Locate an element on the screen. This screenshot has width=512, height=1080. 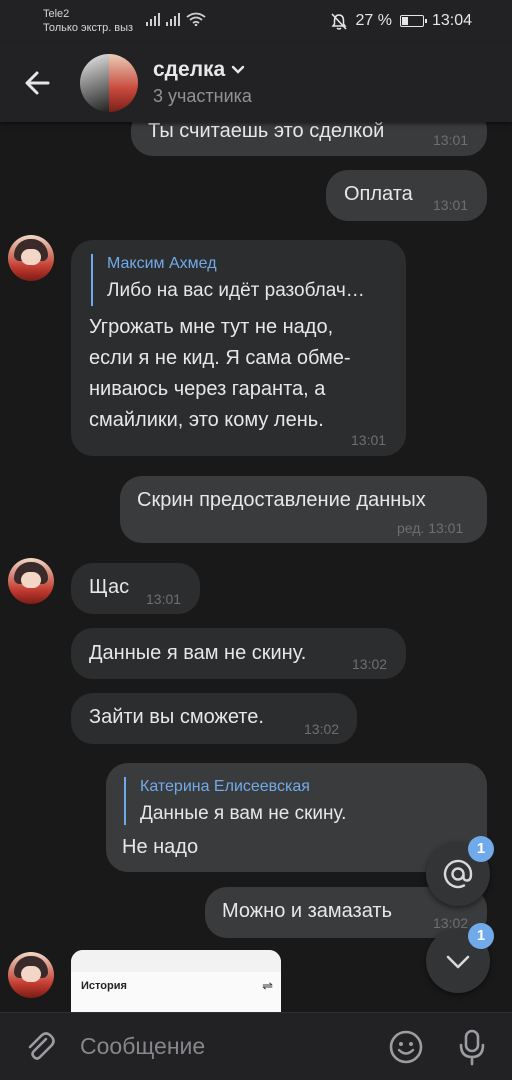
message-bubble: Данные я вам не скину. 13:02 is located at coordinates (238, 653).